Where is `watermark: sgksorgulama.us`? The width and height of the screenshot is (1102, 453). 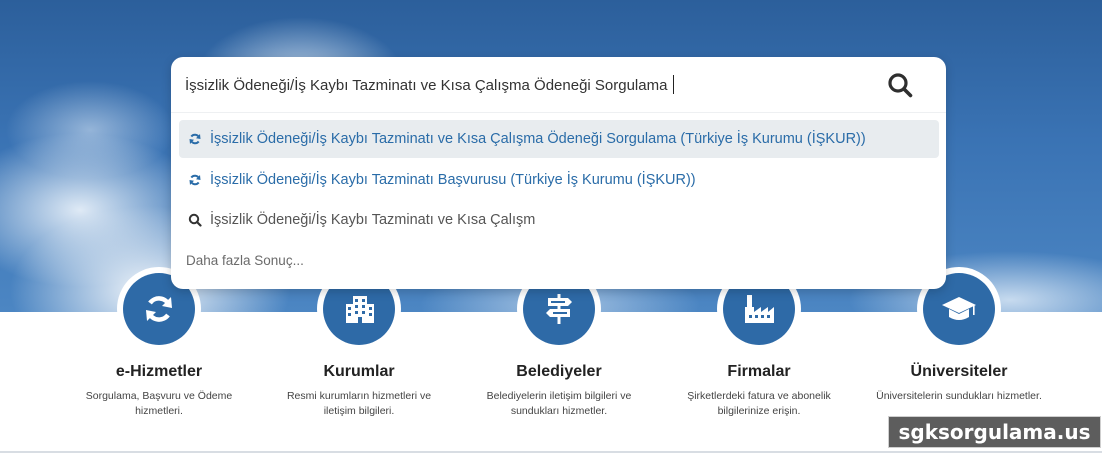 watermark: sgksorgulama.us is located at coordinates (994, 432).